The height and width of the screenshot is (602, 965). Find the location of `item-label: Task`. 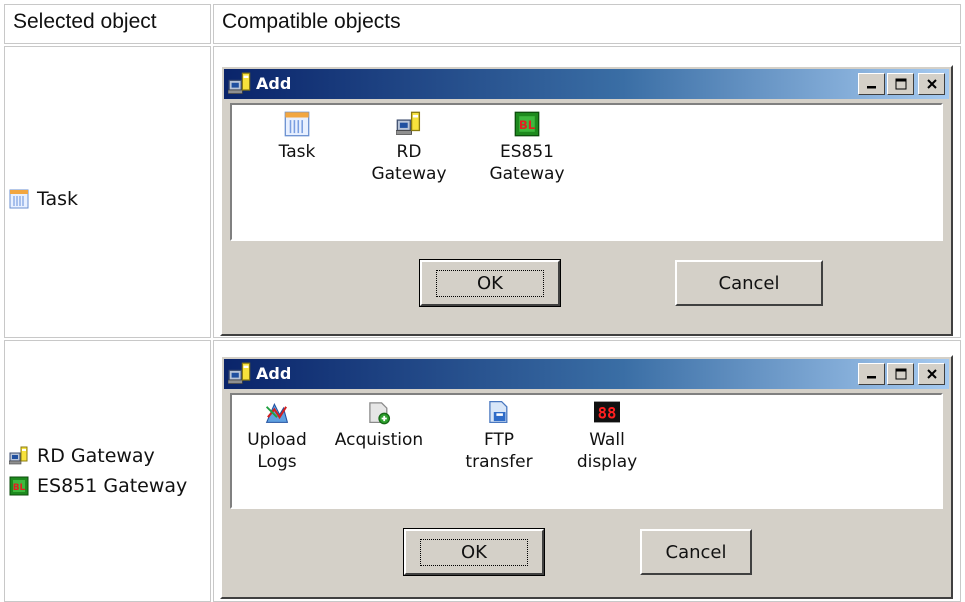

item-label: Task is located at coordinates (297, 152).